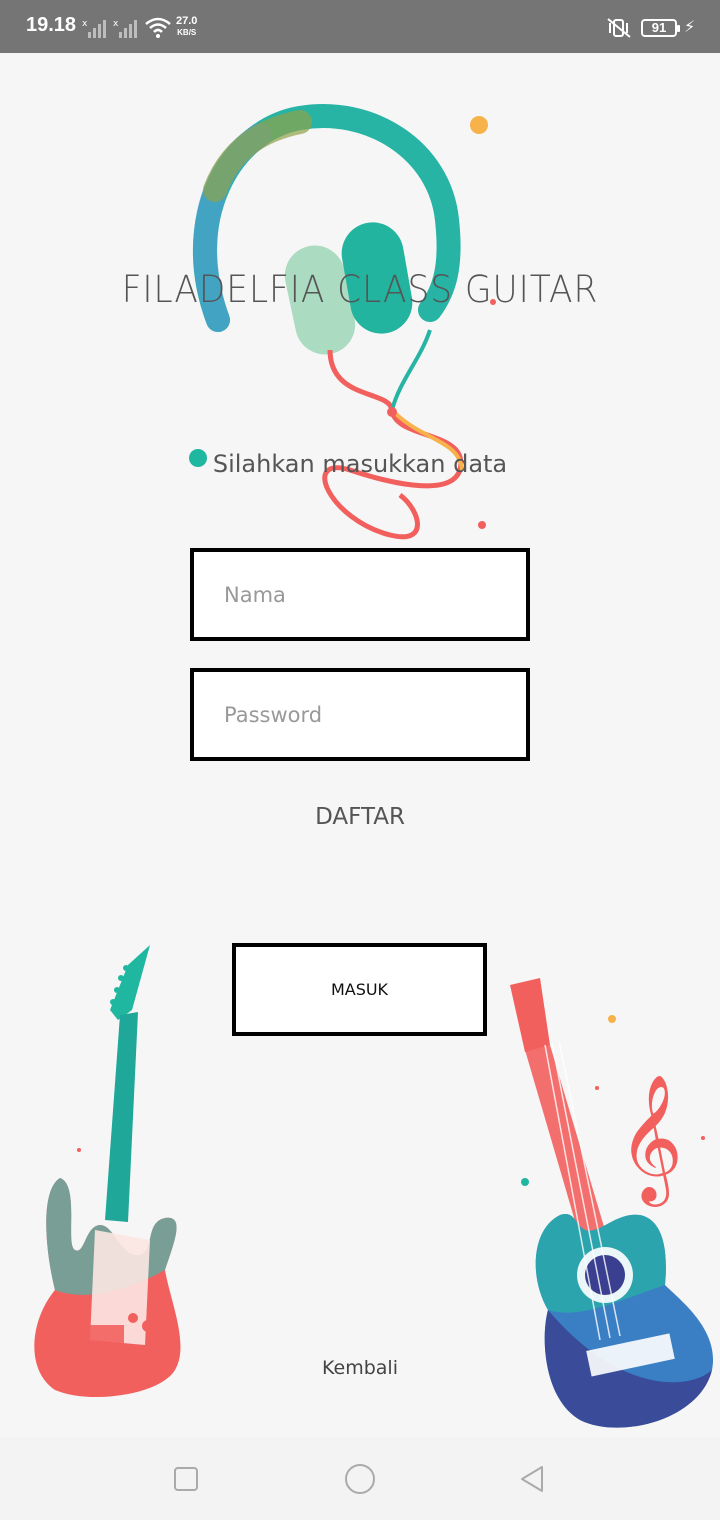  I want to click on back-icon, so click(532, 1478).